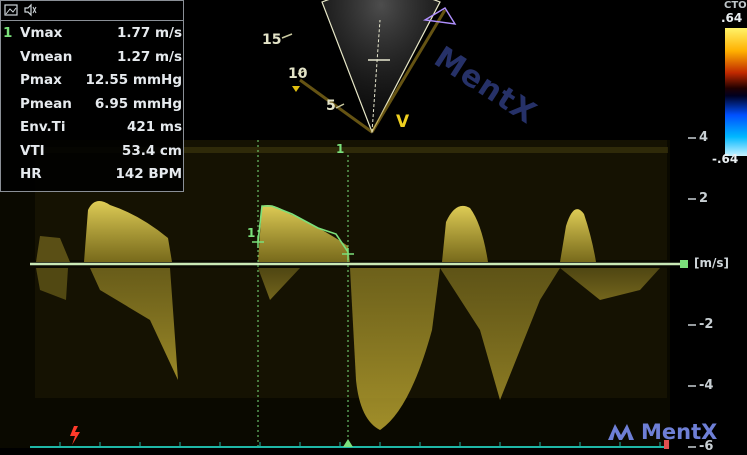  Describe the element at coordinates (704, 198) in the screenshot. I see `scale-label-2: 2` at that location.